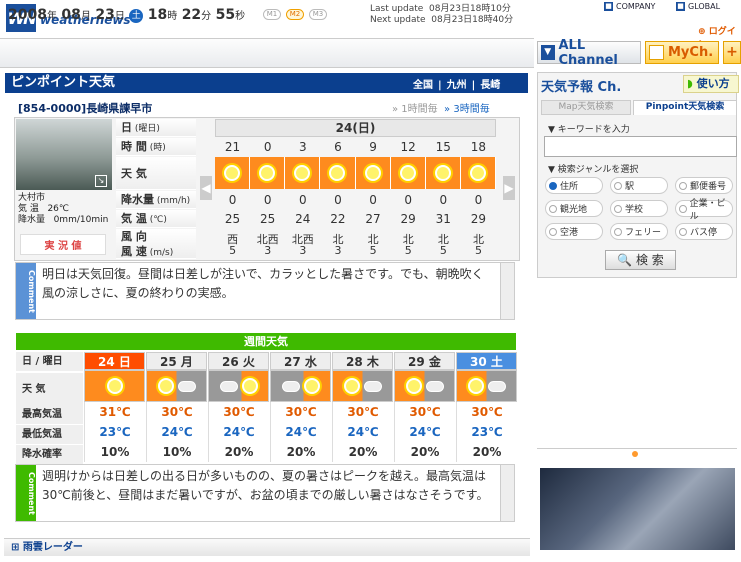 The image size is (741, 562). I want to click on add-channel-button: +, so click(732, 52).